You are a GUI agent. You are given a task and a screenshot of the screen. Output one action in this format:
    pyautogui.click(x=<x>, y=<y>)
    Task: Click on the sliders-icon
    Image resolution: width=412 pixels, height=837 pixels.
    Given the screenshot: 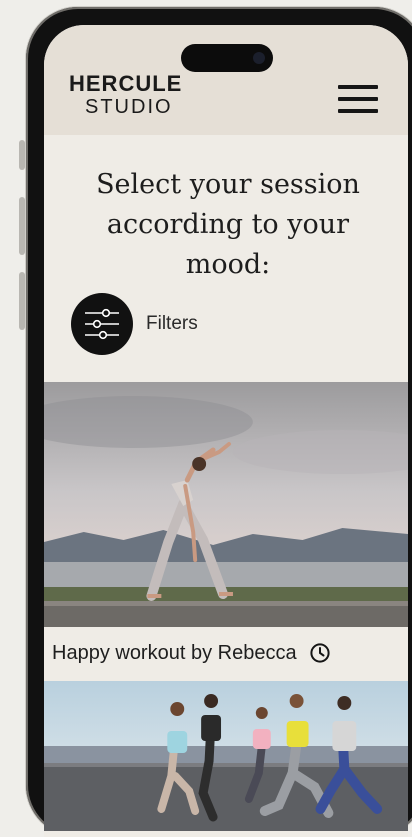 What is the action you would take?
    pyautogui.click(x=102, y=324)
    